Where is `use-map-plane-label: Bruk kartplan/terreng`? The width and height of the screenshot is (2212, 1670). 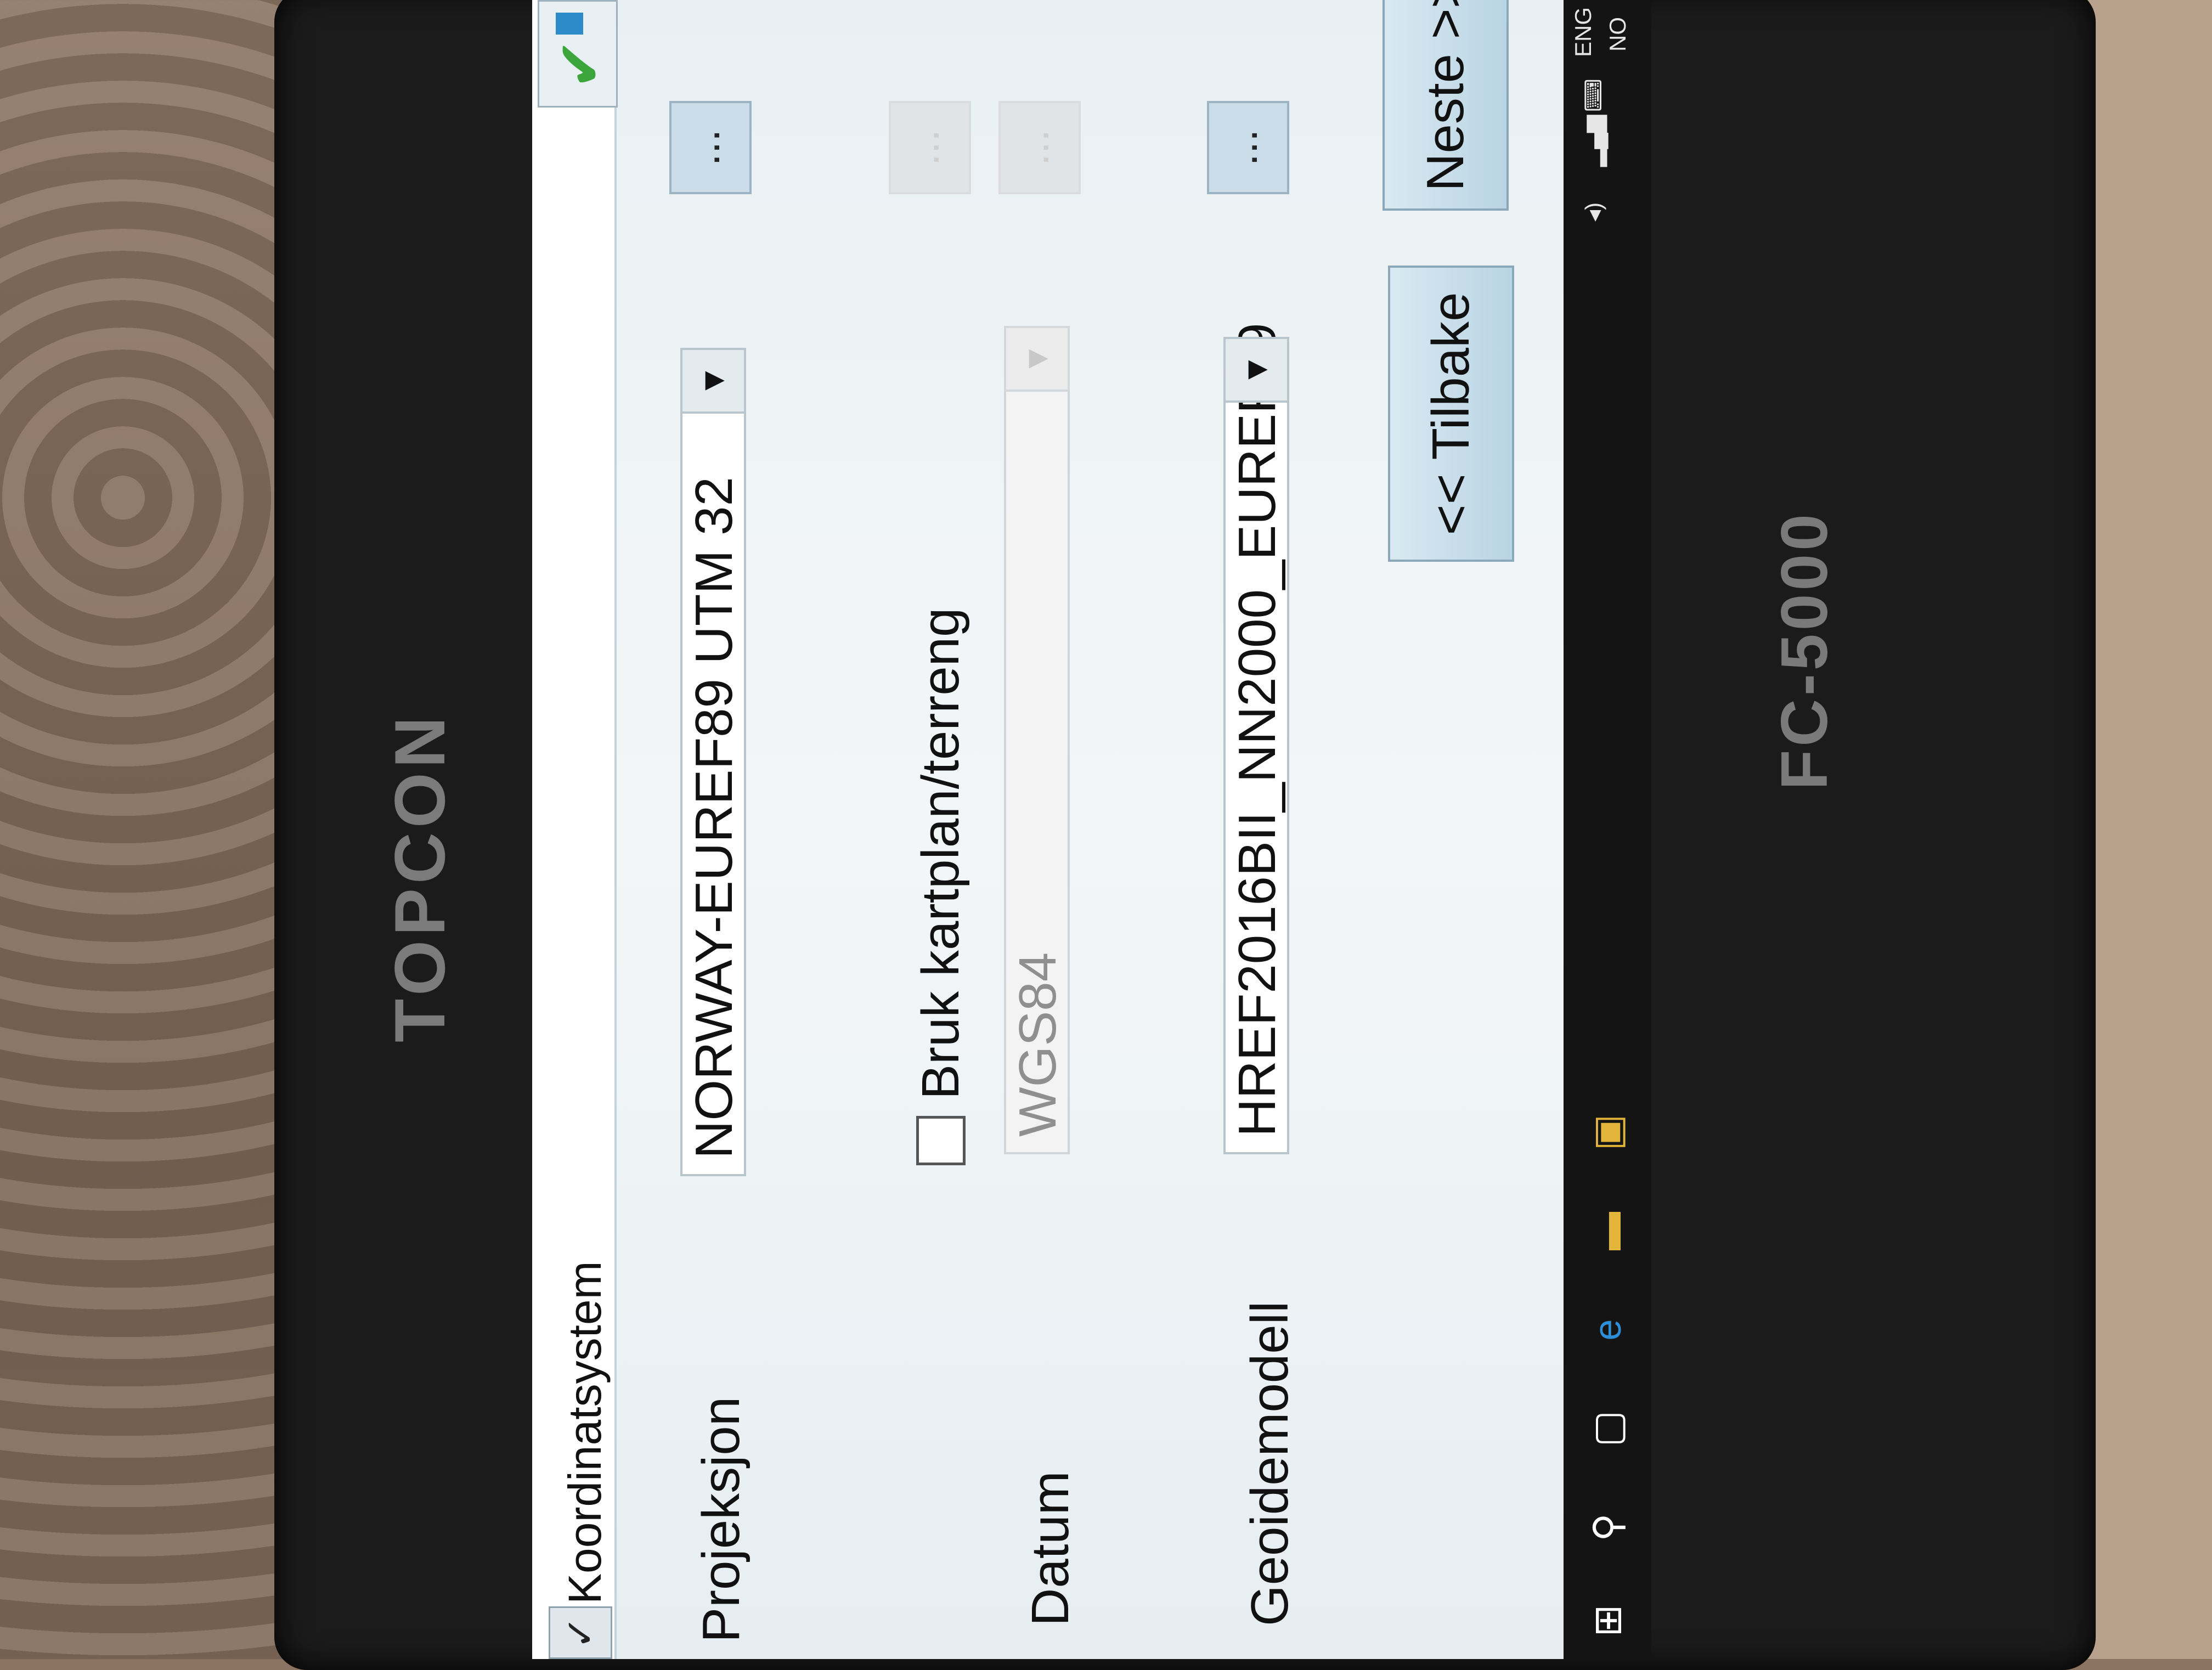
use-map-plane-label: Bruk kartplan/terreng is located at coordinates (940, 853).